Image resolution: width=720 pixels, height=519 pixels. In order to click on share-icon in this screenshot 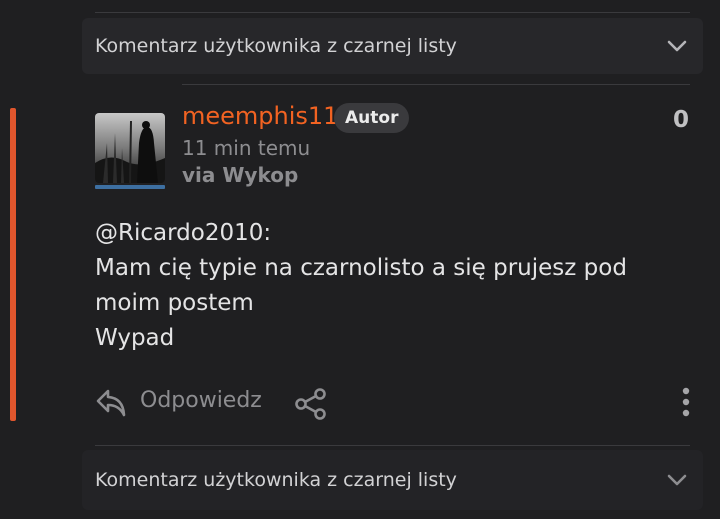, I will do `click(311, 404)`.